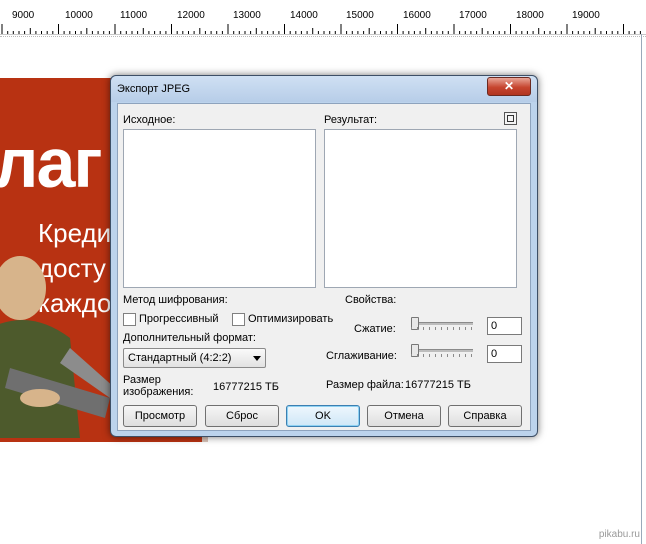  Describe the element at coordinates (360, 15) in the screenshot. I see `ruler-label: 15000` at that location.